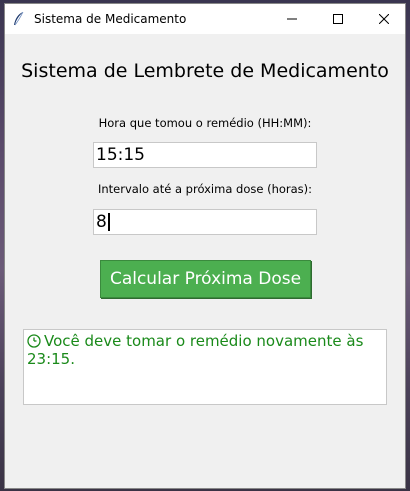 This screenshot has width=410, height=491. I want to click on minimize-button, so click(292, 19).